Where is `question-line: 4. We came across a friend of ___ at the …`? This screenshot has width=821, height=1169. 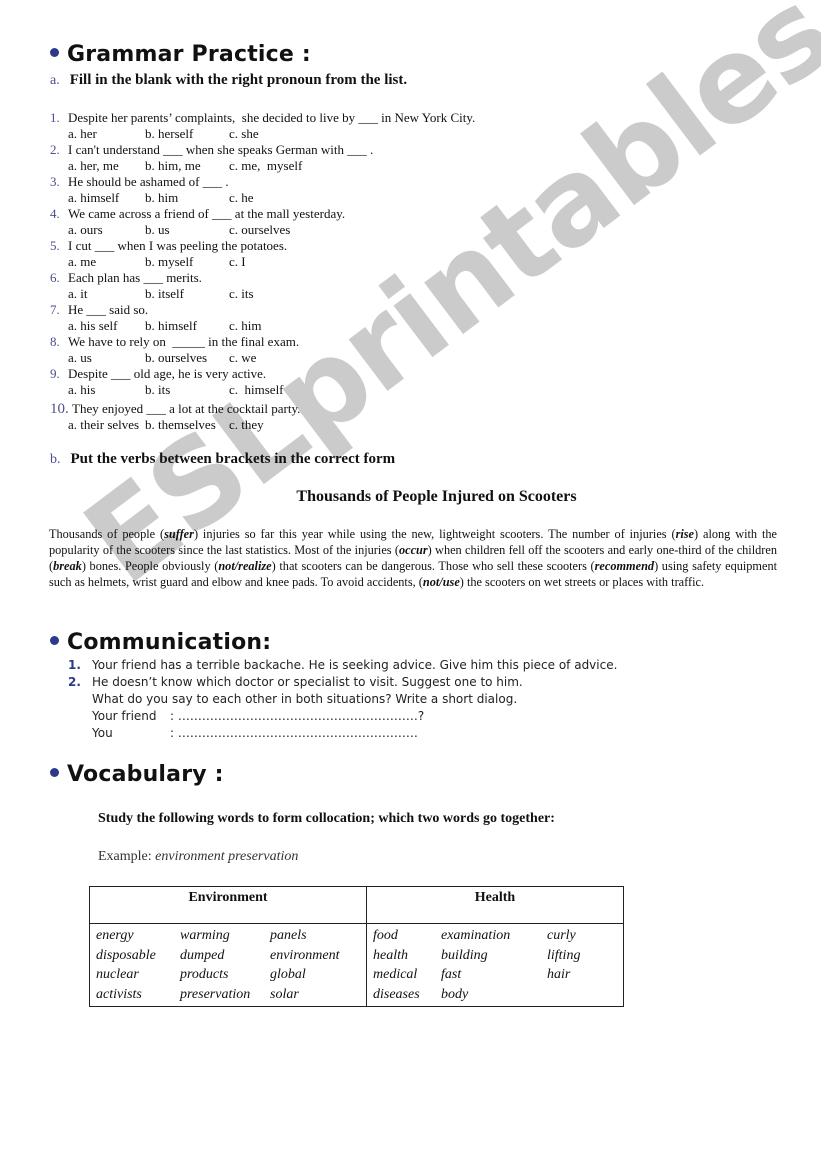 question-line: 4. We came across a friend of ___ at the … is located at coordinates (310, 214).